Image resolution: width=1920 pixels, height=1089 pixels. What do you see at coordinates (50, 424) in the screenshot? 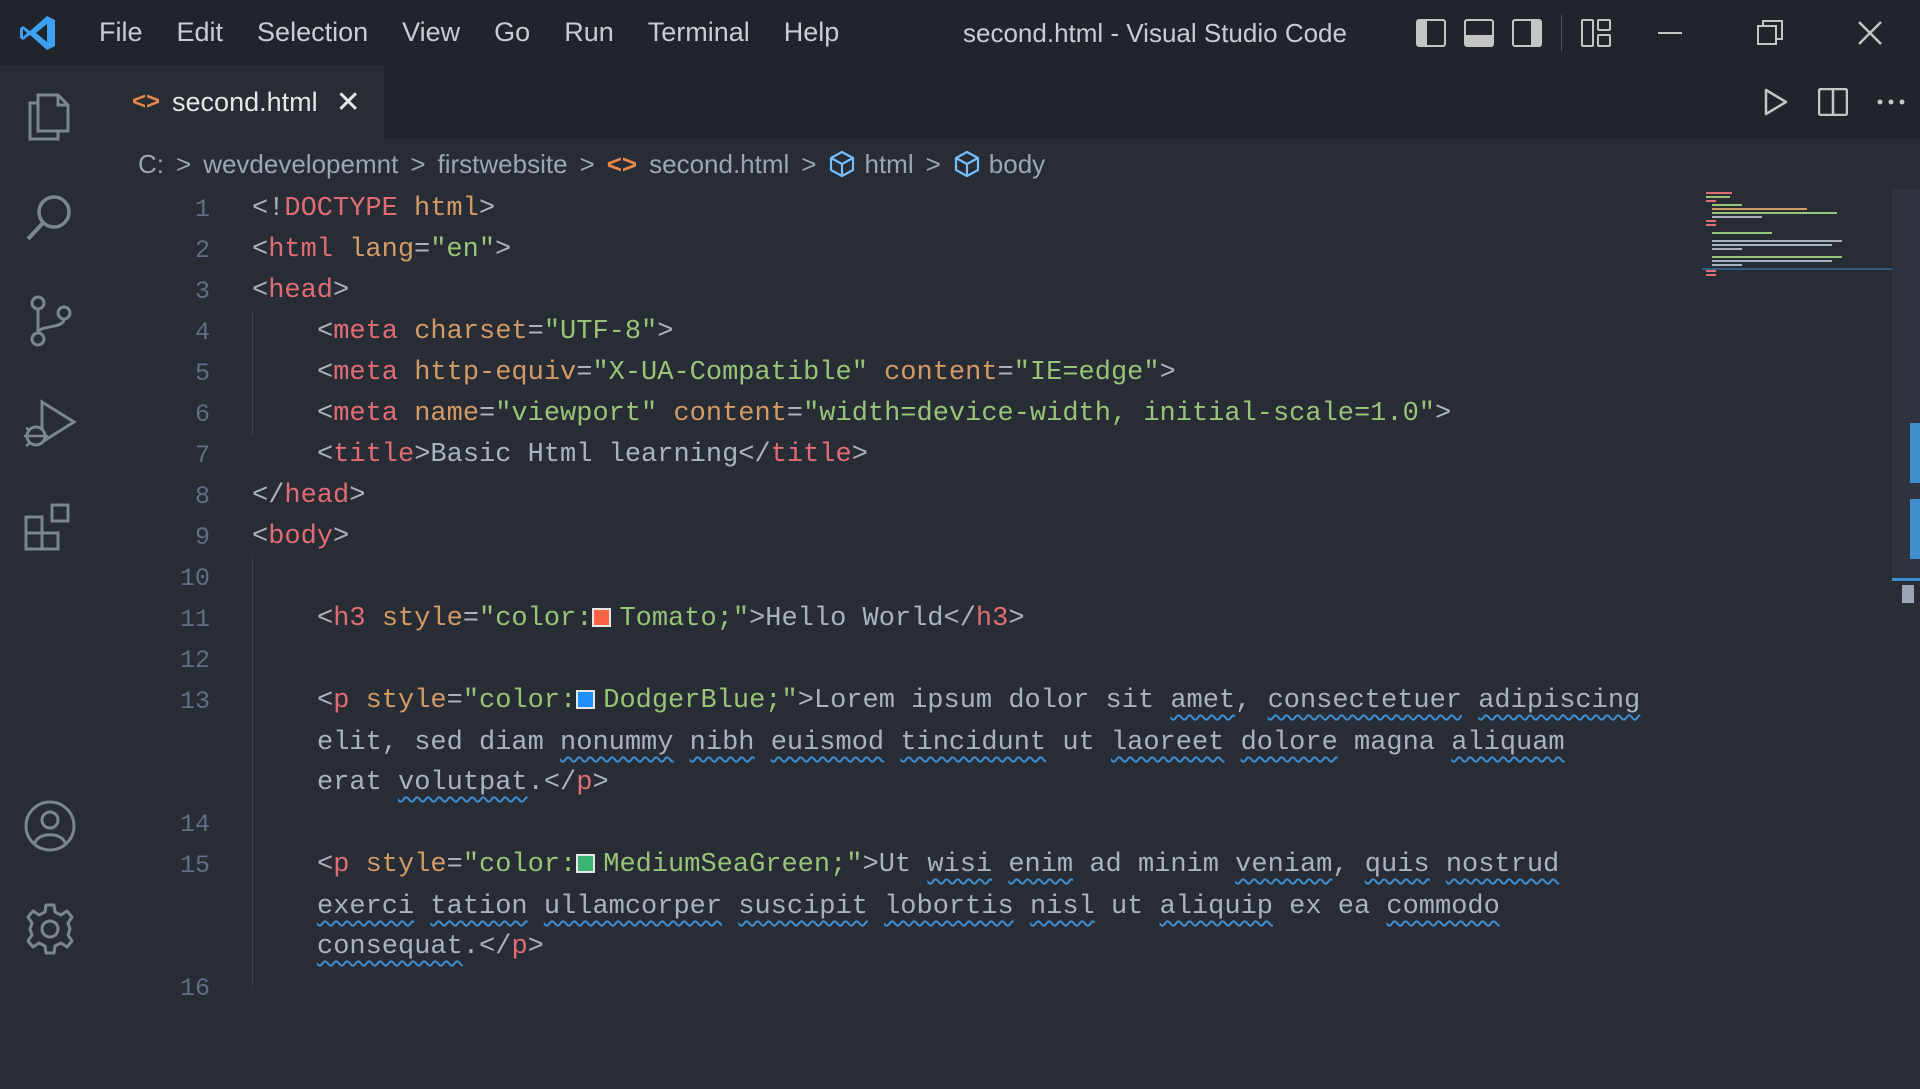
I see `run-debug-button` at bounding box center [50, 424].